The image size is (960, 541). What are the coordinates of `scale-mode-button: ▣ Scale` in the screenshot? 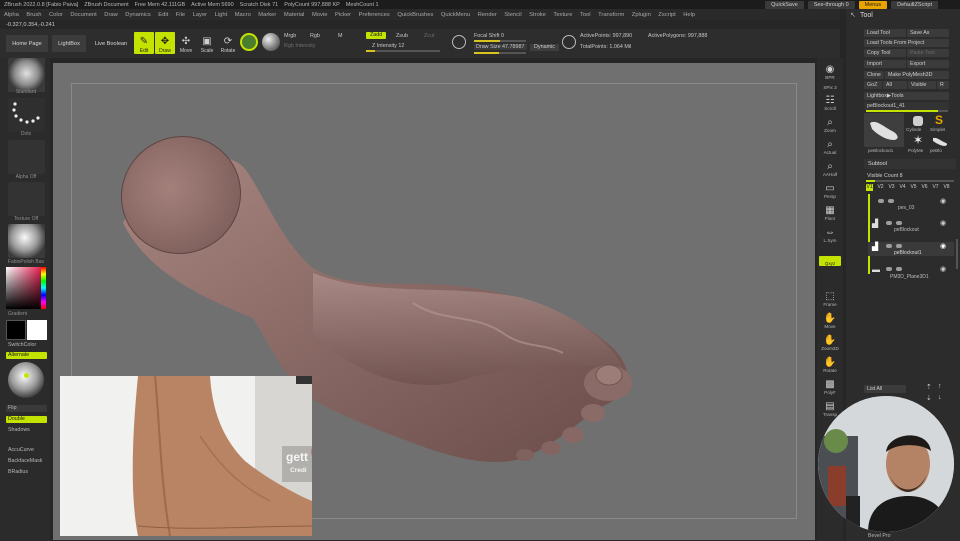 It's located at (207, 43).